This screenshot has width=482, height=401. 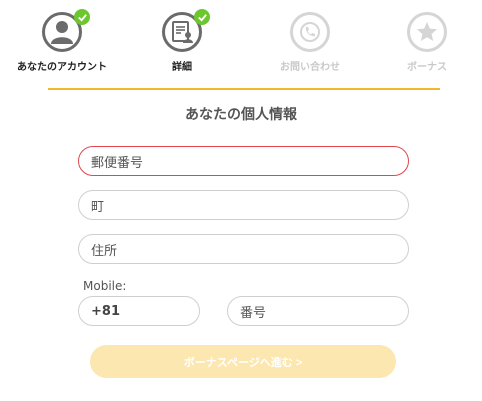 What do you see at coordinates (186, 30) in the screenshot?
I see `document-user-icon` at bounding box center [186, 30].